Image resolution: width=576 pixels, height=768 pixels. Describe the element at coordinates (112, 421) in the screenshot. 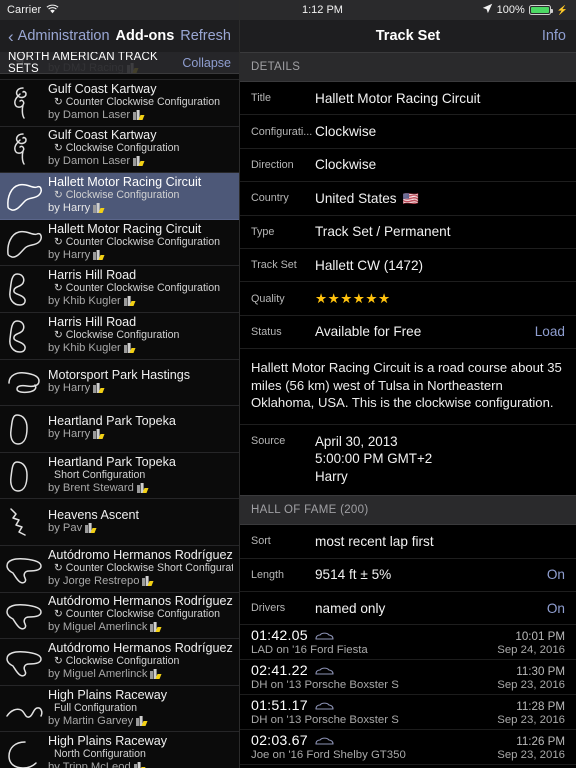

I see `list-item-title: Heartland Park Topeka` at that location.